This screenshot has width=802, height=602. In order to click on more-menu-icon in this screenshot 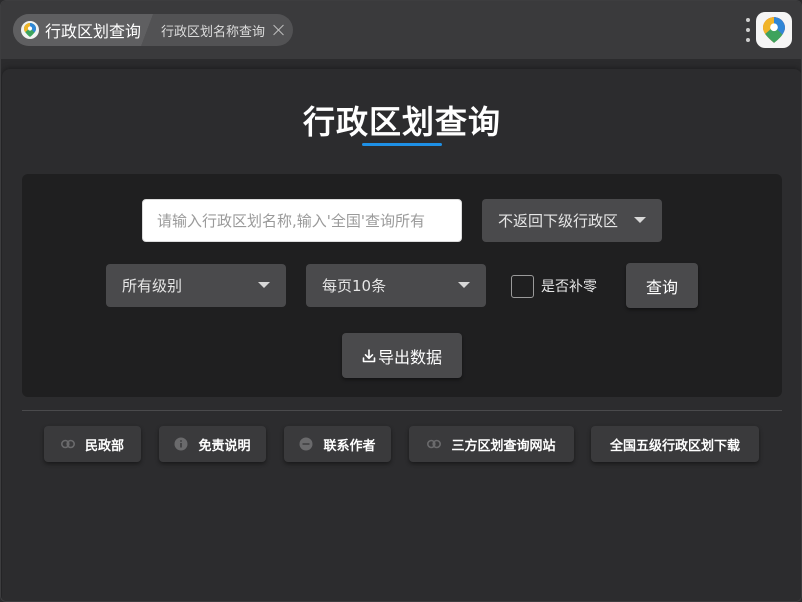, I will do `click(748, 30)`.